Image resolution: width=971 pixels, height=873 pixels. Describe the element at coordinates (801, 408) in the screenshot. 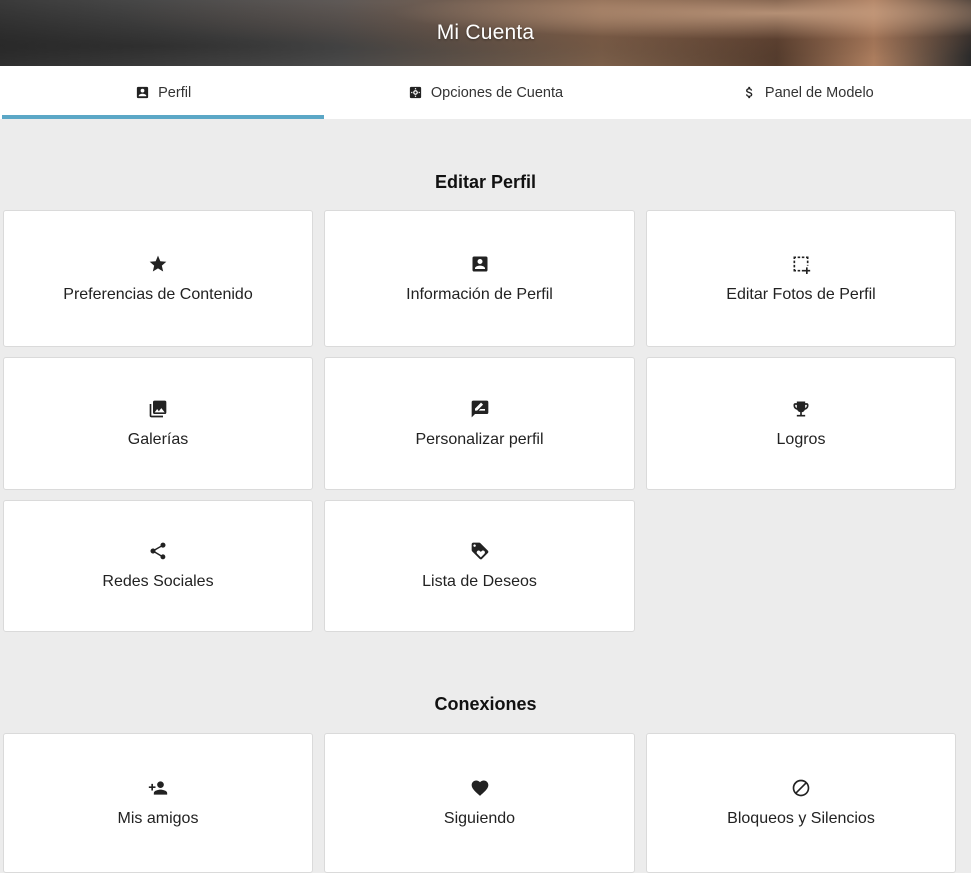

I see `trophy-icon` at that location.